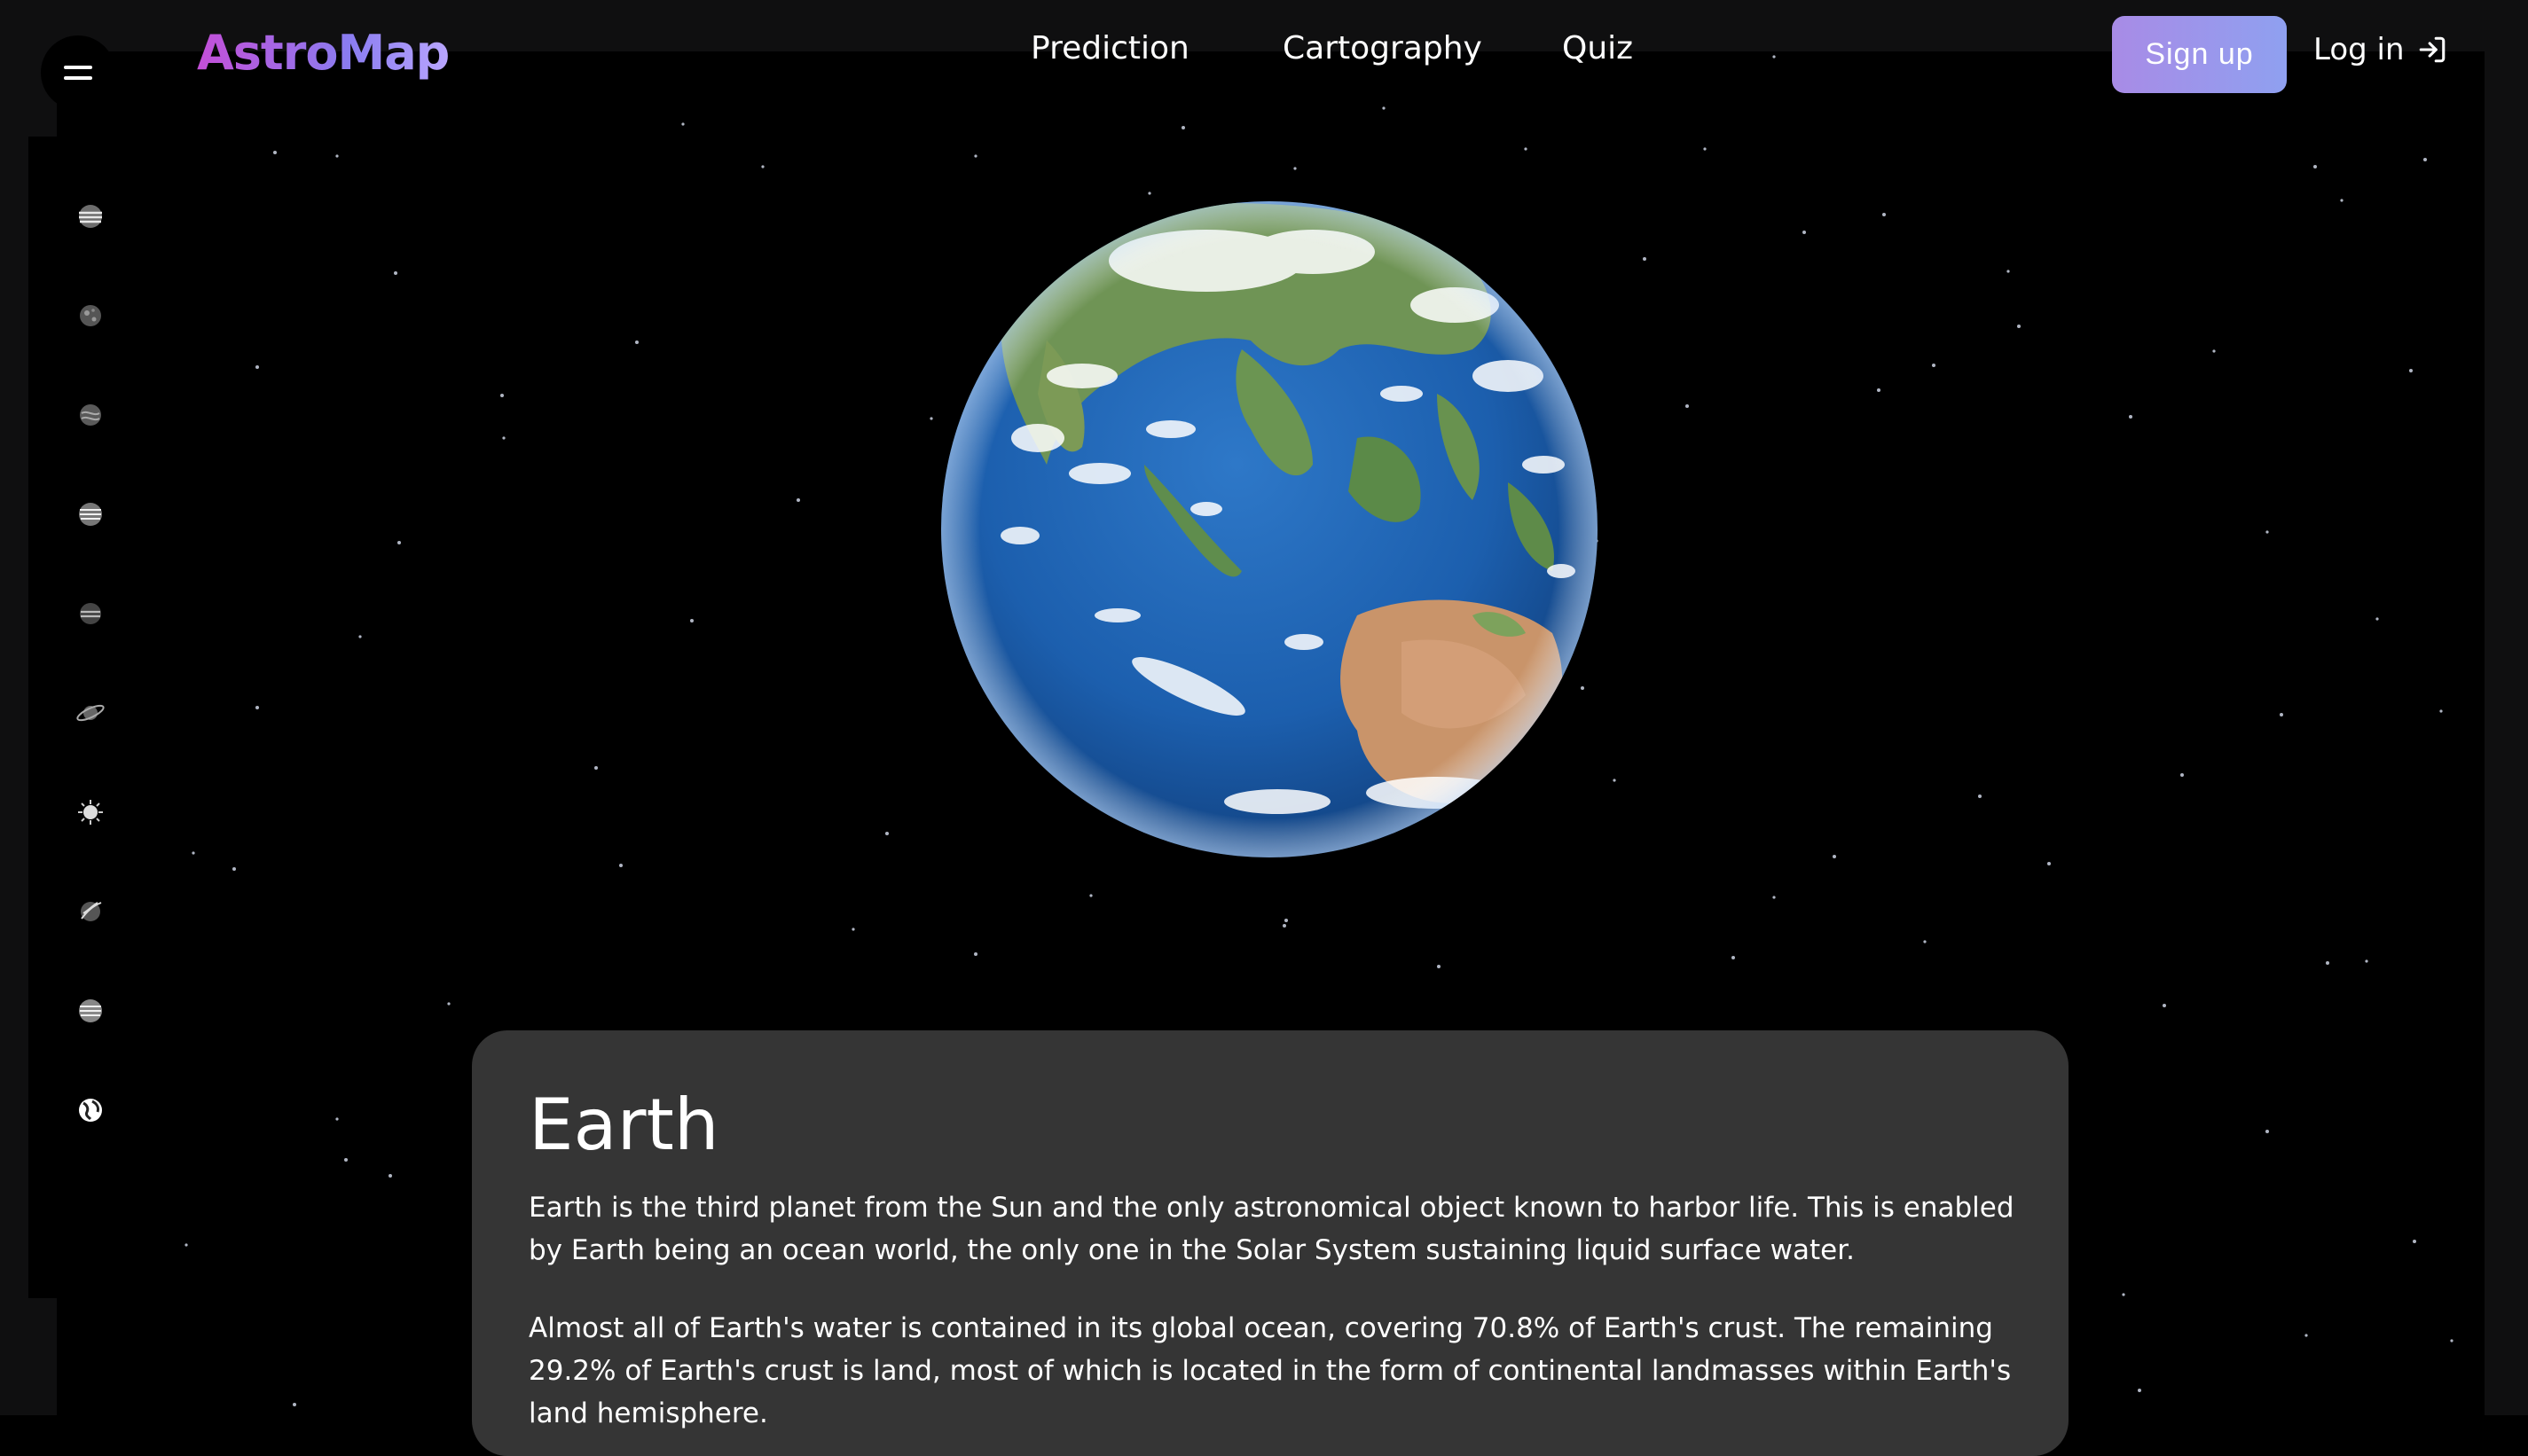 Image resolution: width=2528 pixels, height=1456 pixels. What do you see at coordinates (90, 613) in the screenshot?
I see `uranus-icon` at bounding box center [90, 613].